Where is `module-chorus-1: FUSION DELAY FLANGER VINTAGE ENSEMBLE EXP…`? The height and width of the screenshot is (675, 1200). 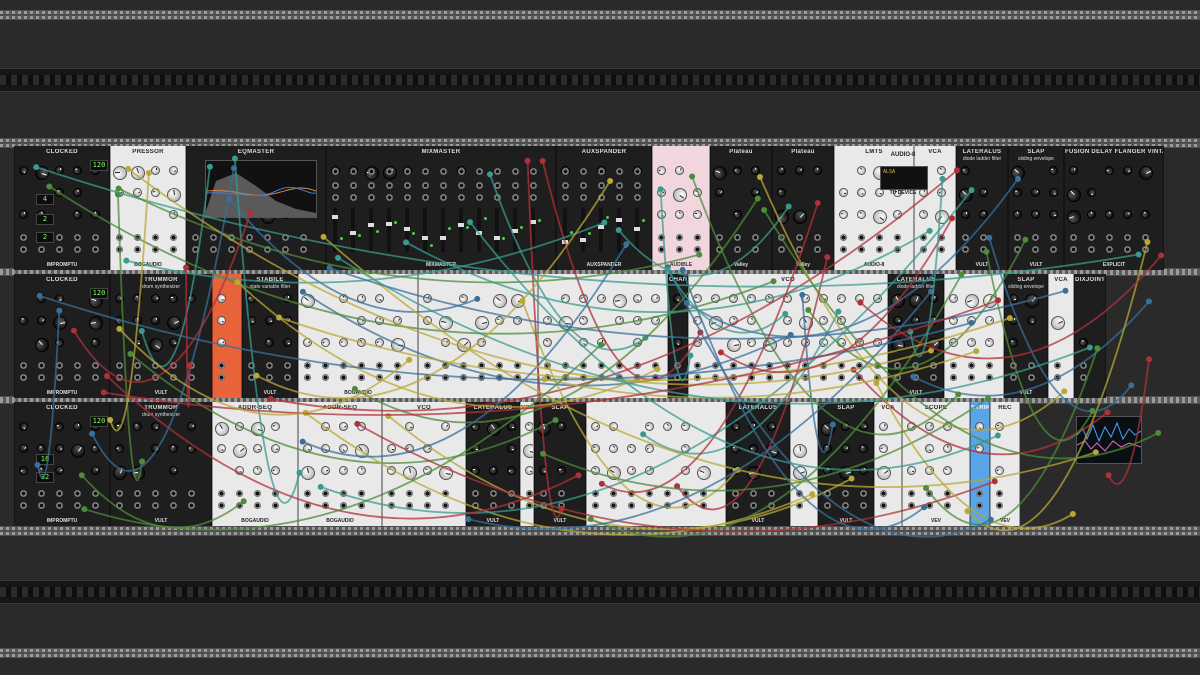
module-chorus-1: FUSION DELAY FLANGER VINTAGE ENSEMBLE EXP… is located at coordinates (1114, 208).